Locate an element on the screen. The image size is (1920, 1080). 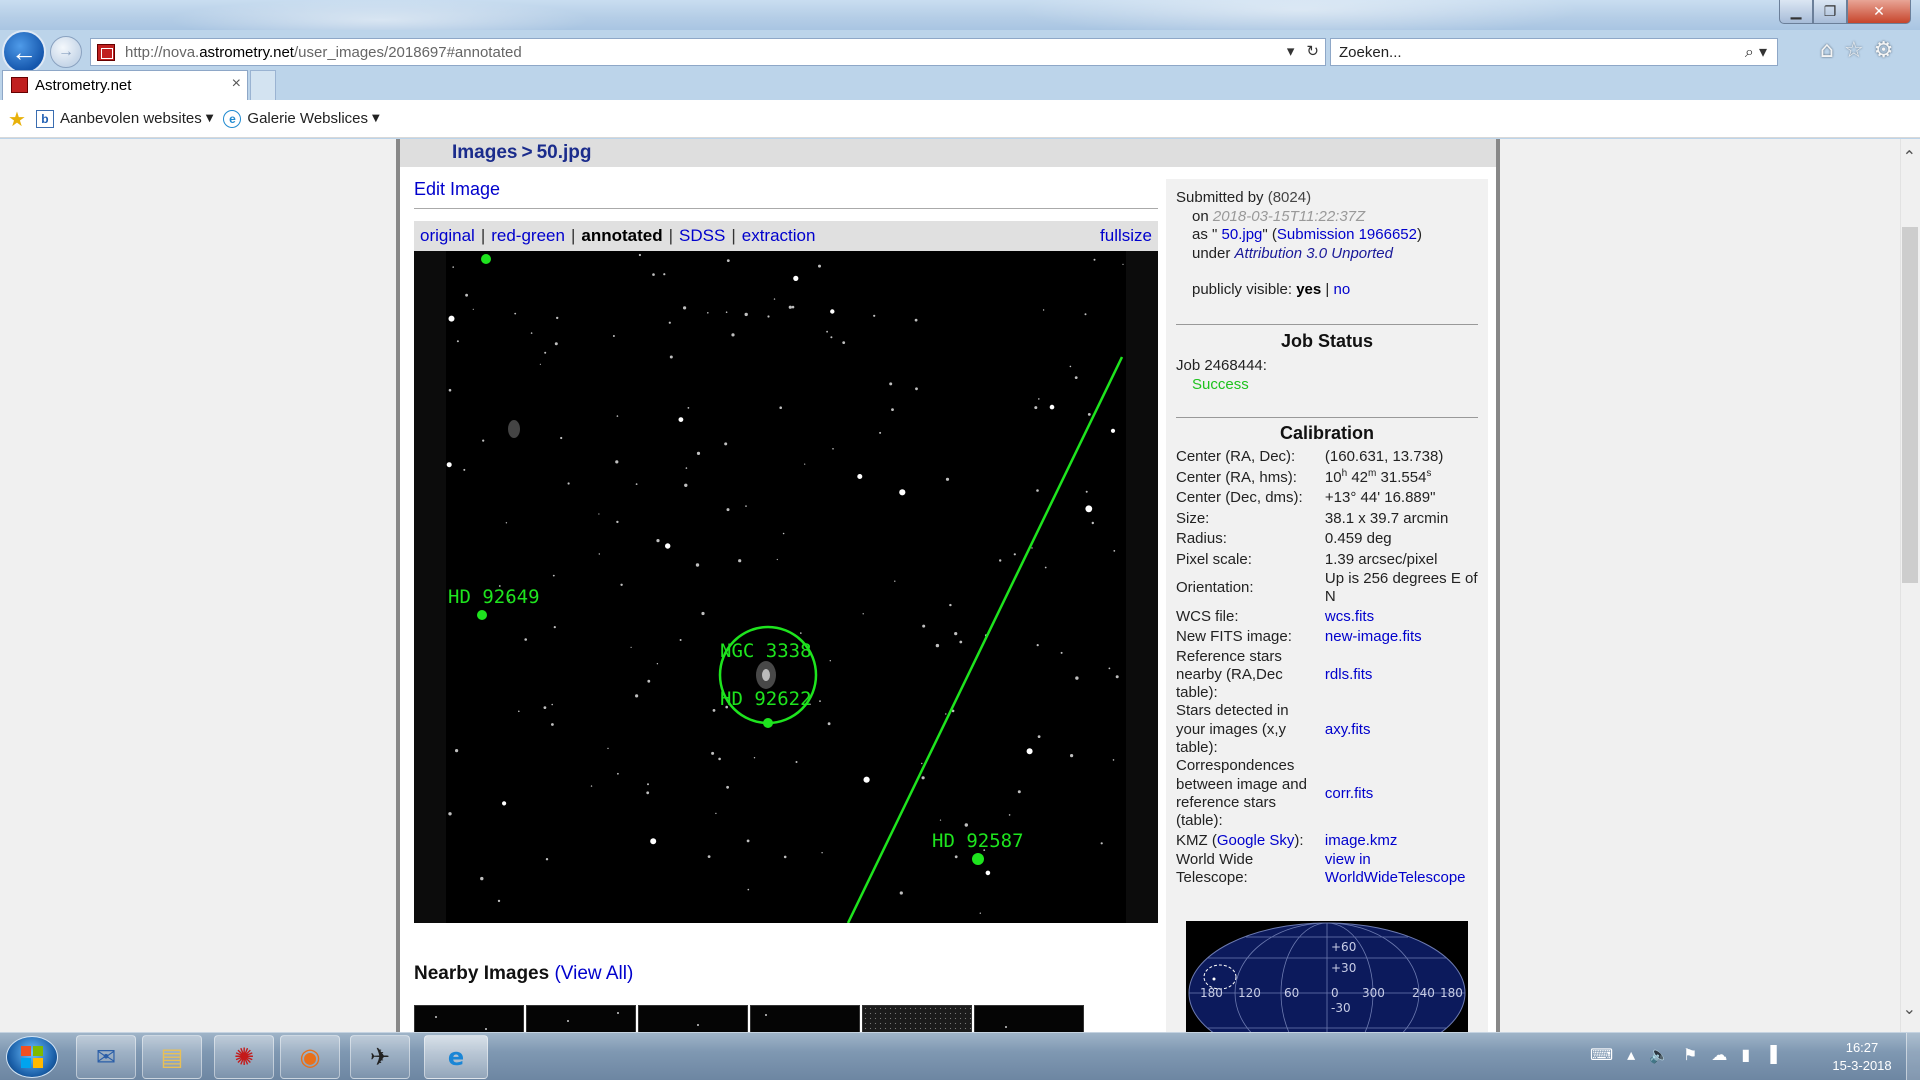
table-row: KMZ (Google Sky): image.kmz is located at coordinates (1331, 841).